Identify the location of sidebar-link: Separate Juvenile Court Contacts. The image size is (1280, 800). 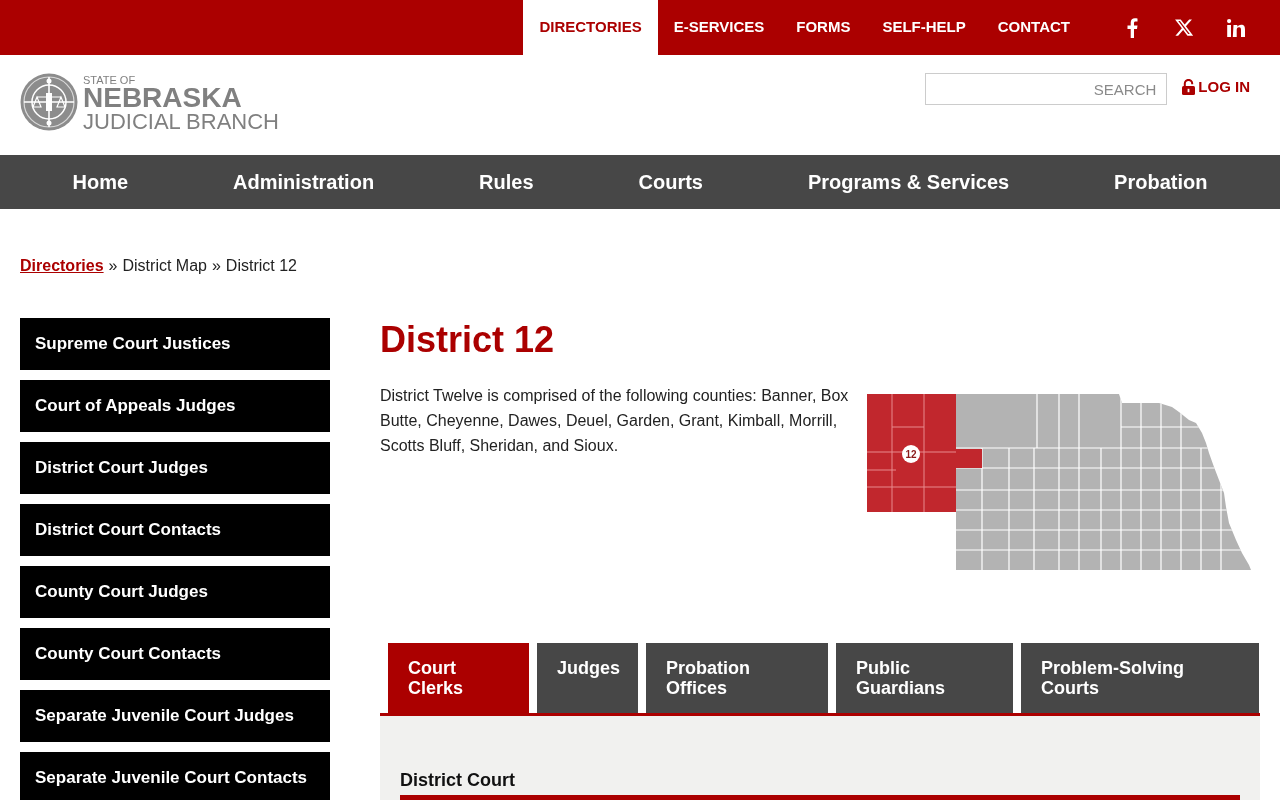
(175, 776).